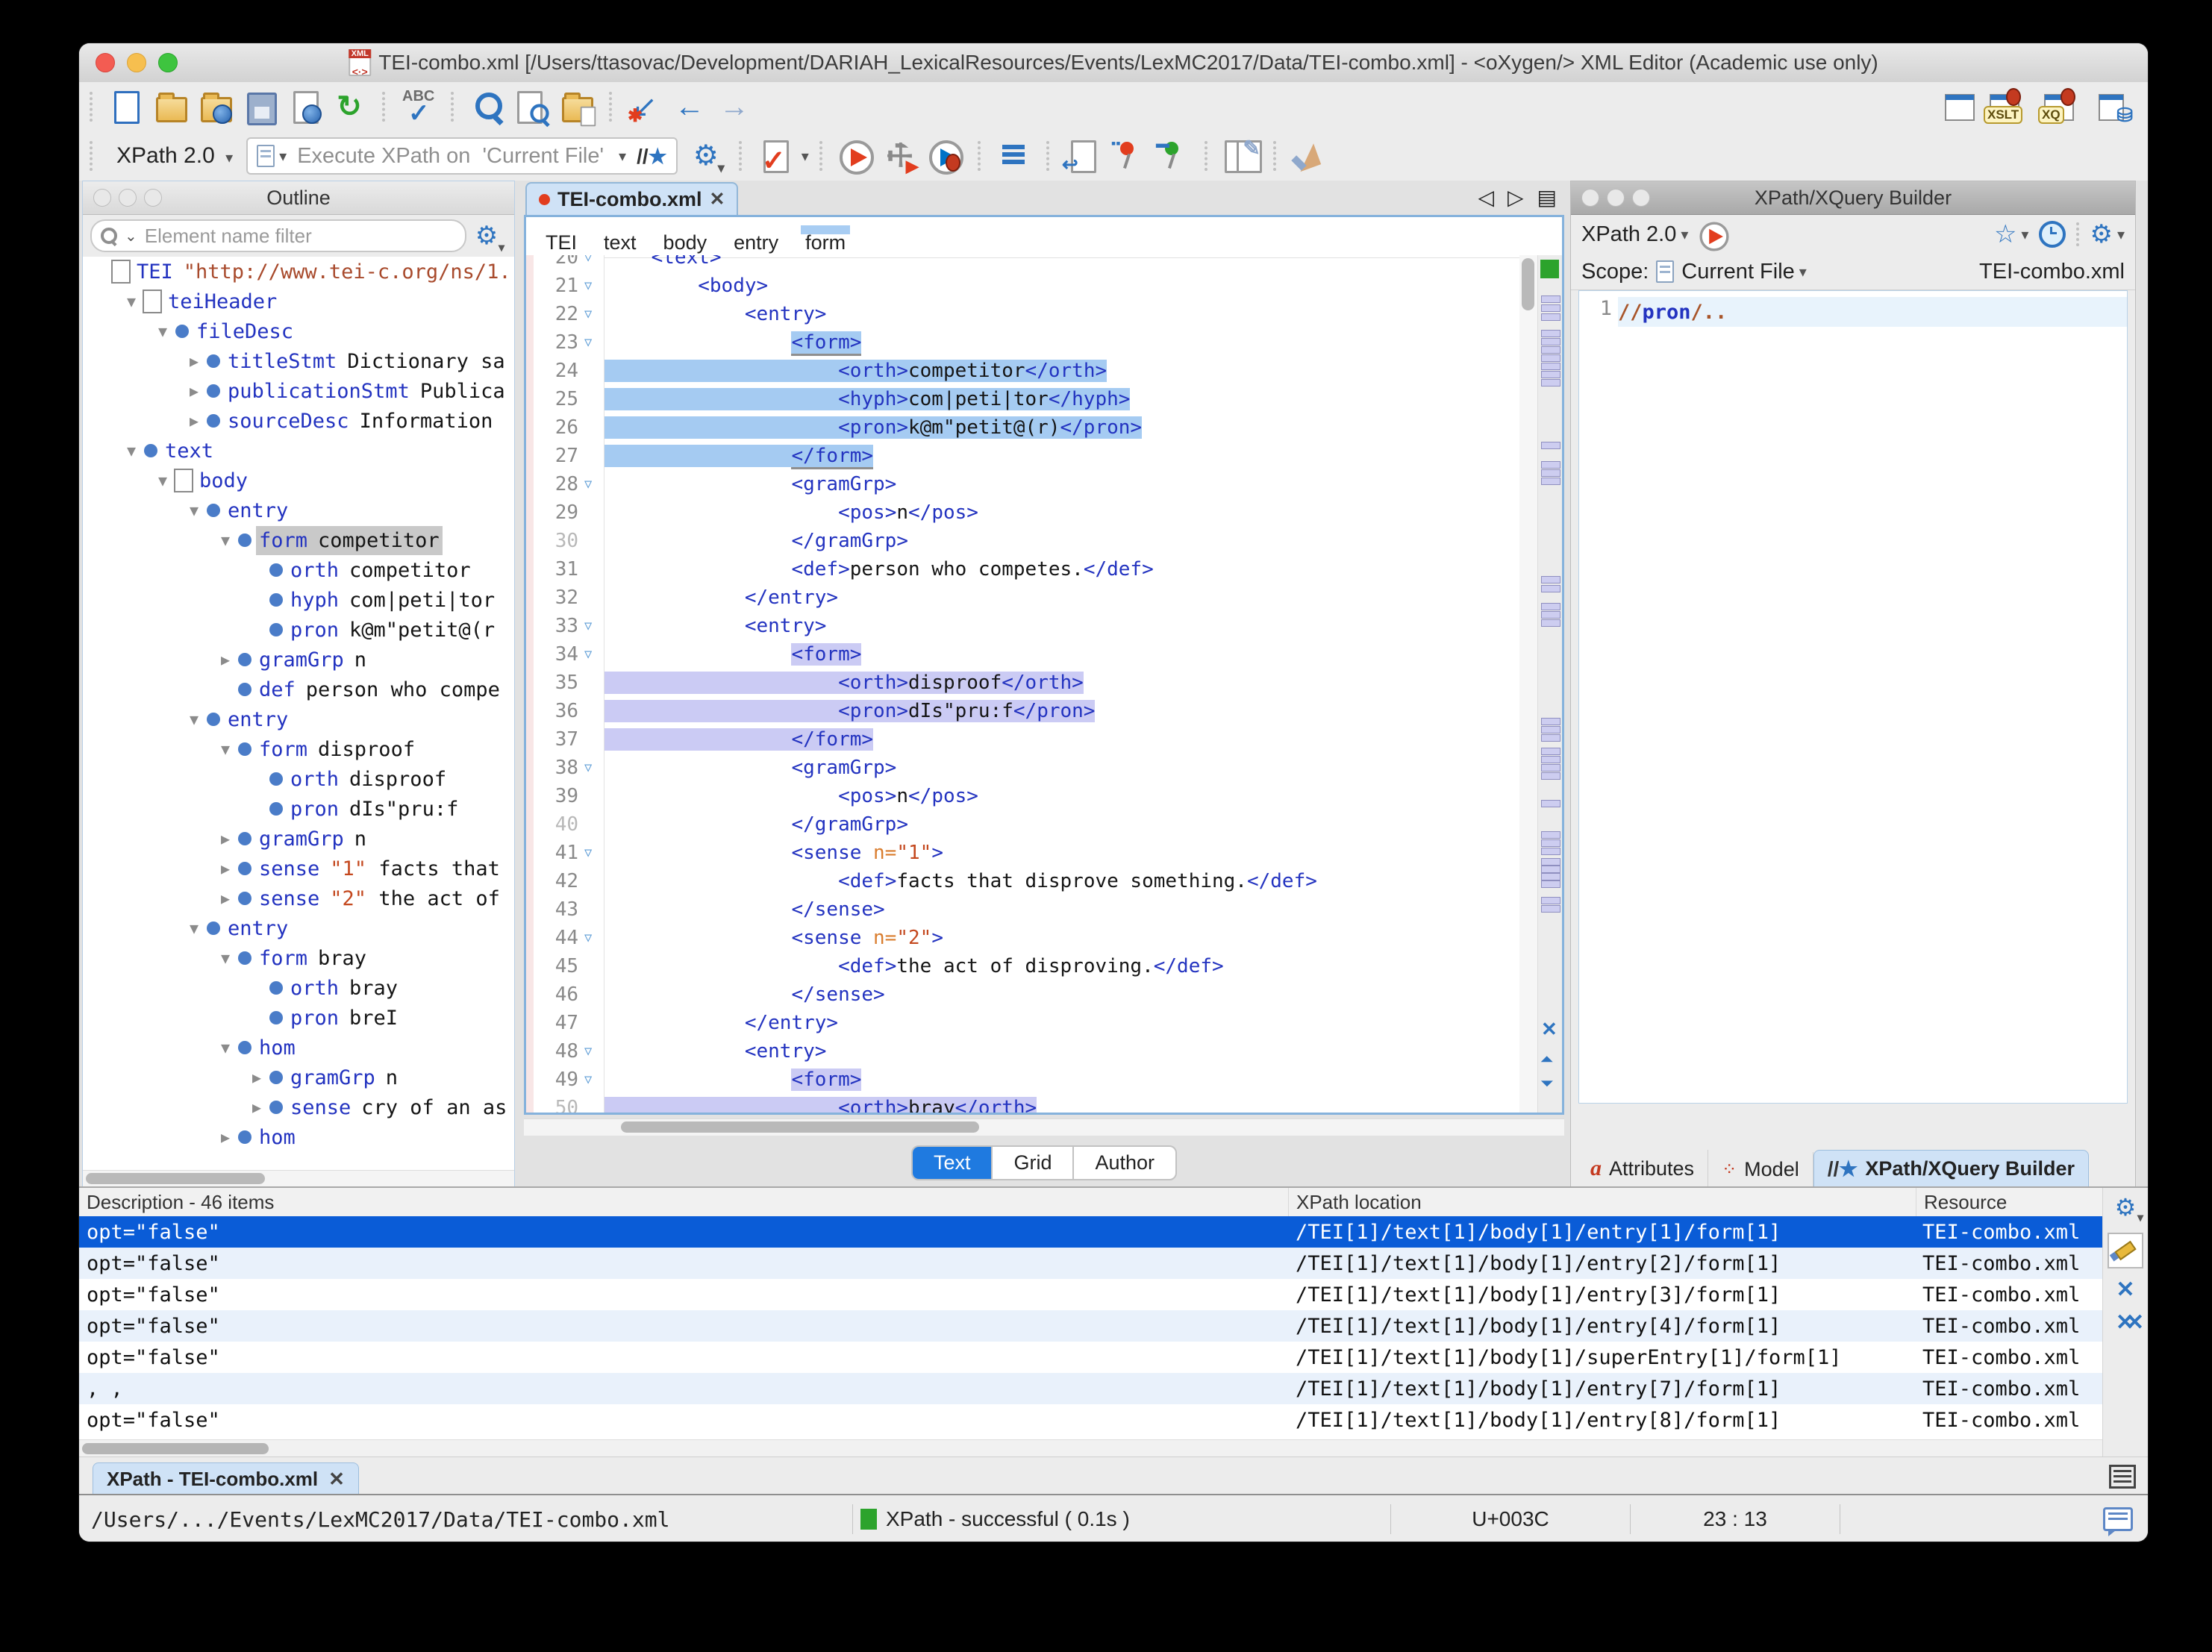 This screenshot has width=2212, height=1652. What do you see at coordinates (298, 779) in the screenshot?
I see `outline-node-orth: orth disproof` at bounding box center [298, 779].